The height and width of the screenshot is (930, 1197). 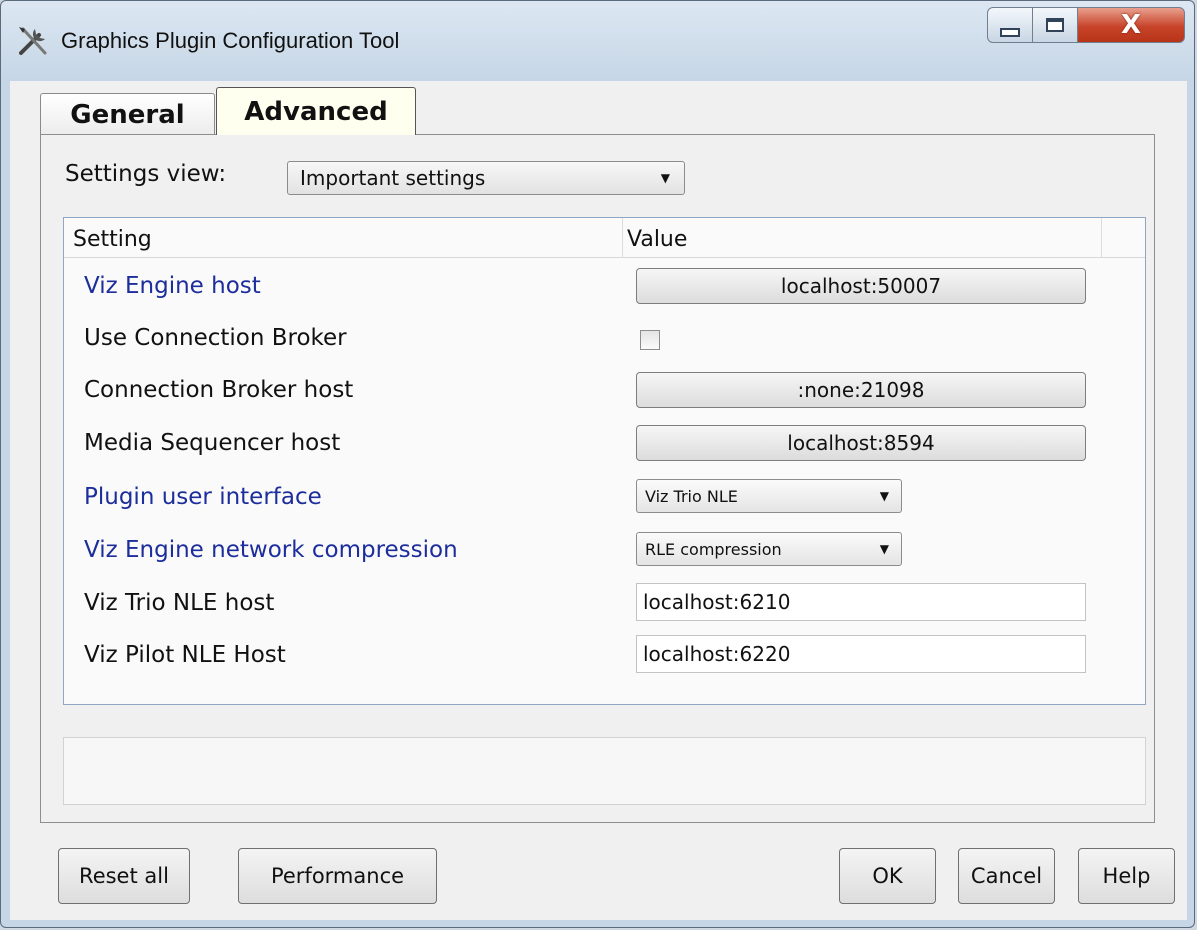 I want to click on reset-all-button: Reset all, so click(x=124, y=876).